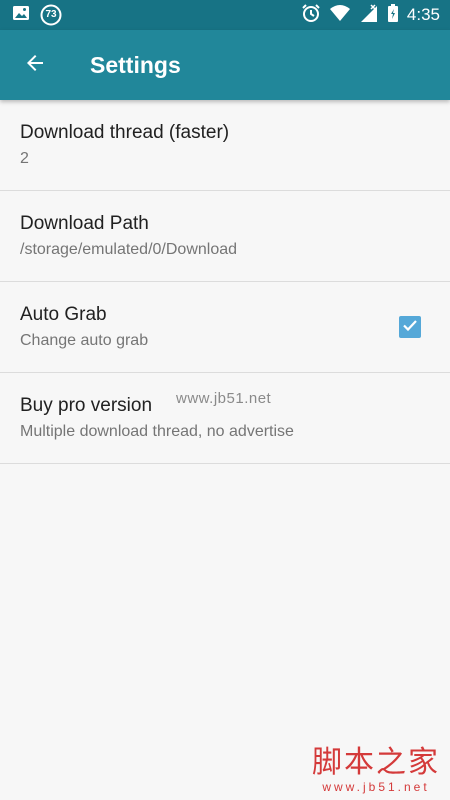 The height and width of the screenshot is (800, 450). What do you see at coordinates (157, 431) in the screenshot?
I see `setting-summary: Multiple download thread, no advertise` at bounding box center [157, 431].